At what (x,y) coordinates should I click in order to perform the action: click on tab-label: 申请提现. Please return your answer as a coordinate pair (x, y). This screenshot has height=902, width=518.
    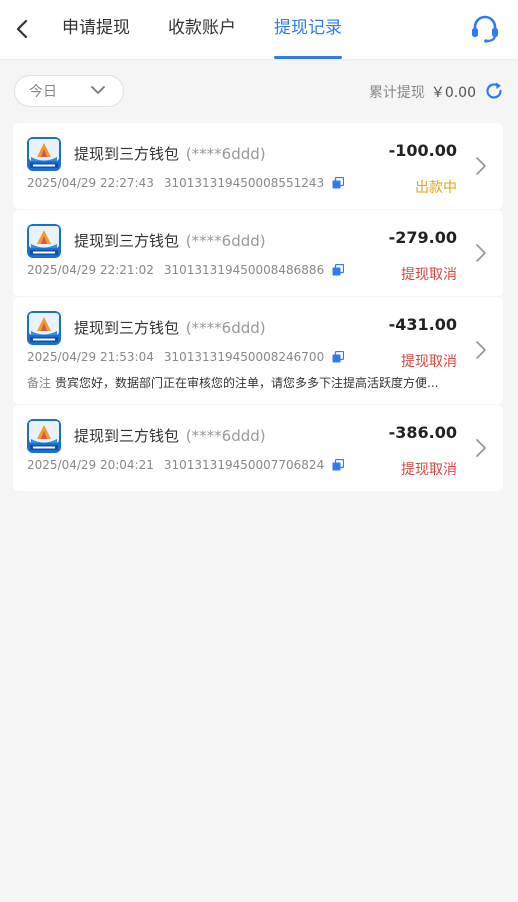
    Looking at the image, I should click on (96, 28).